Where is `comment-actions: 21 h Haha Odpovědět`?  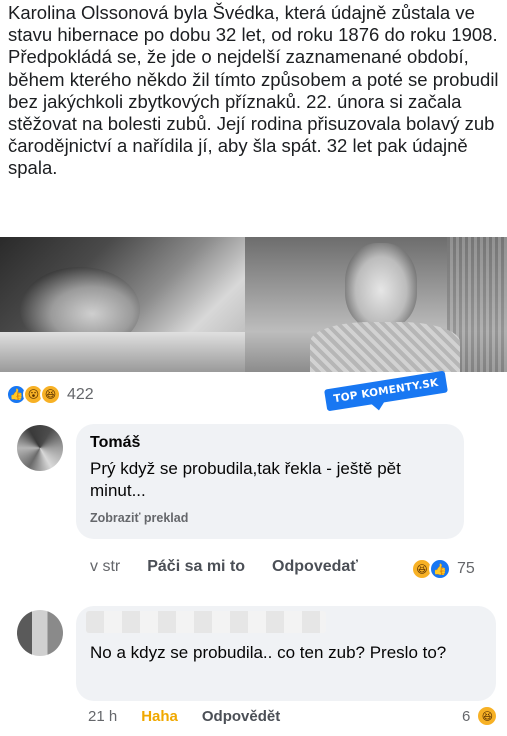
comment-actions: 21 h Haha Odpovědět is located at coordinates (196, 716).